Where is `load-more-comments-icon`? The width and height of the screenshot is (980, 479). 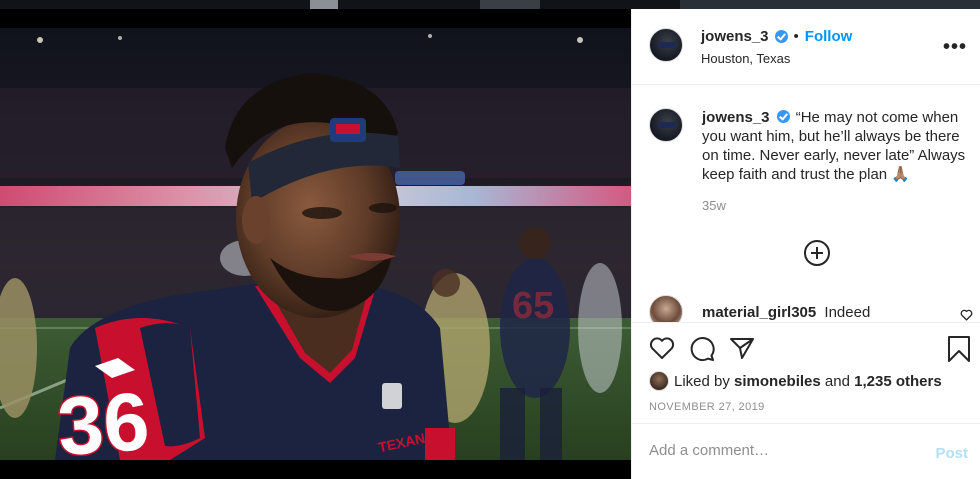 load-more-comments-icon is located at coordinates (817, 253).